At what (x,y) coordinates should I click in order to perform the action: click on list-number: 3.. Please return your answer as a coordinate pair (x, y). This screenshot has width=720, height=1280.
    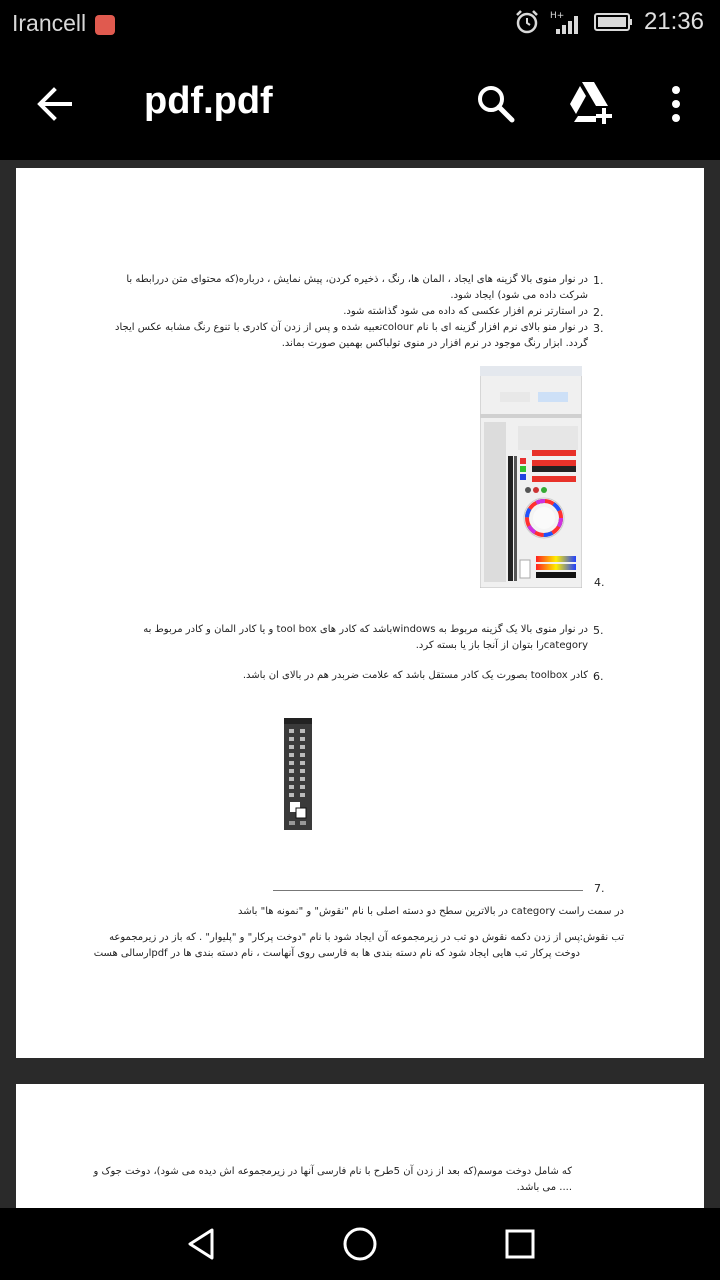
    Looking at the image, I should click on (598, 328).